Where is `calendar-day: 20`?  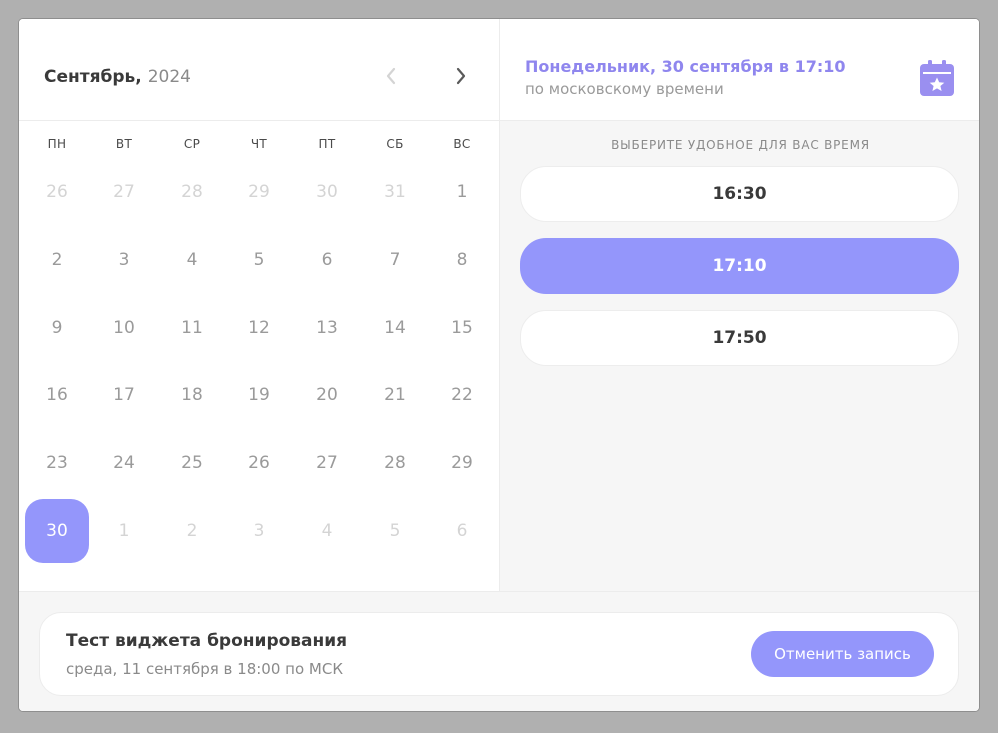
calendar-day: 20 is located at coordinates (327, 395).